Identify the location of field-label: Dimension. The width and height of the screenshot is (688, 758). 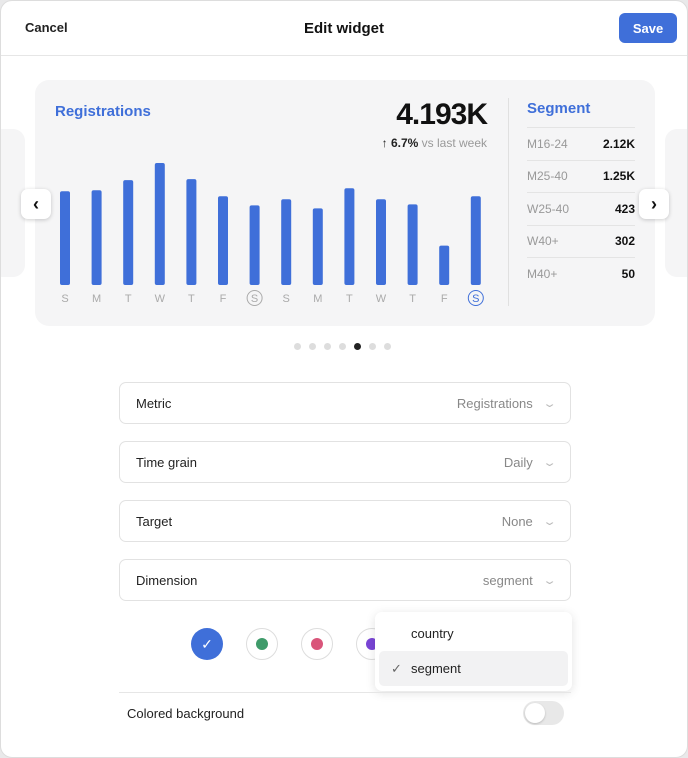
(167, 580).